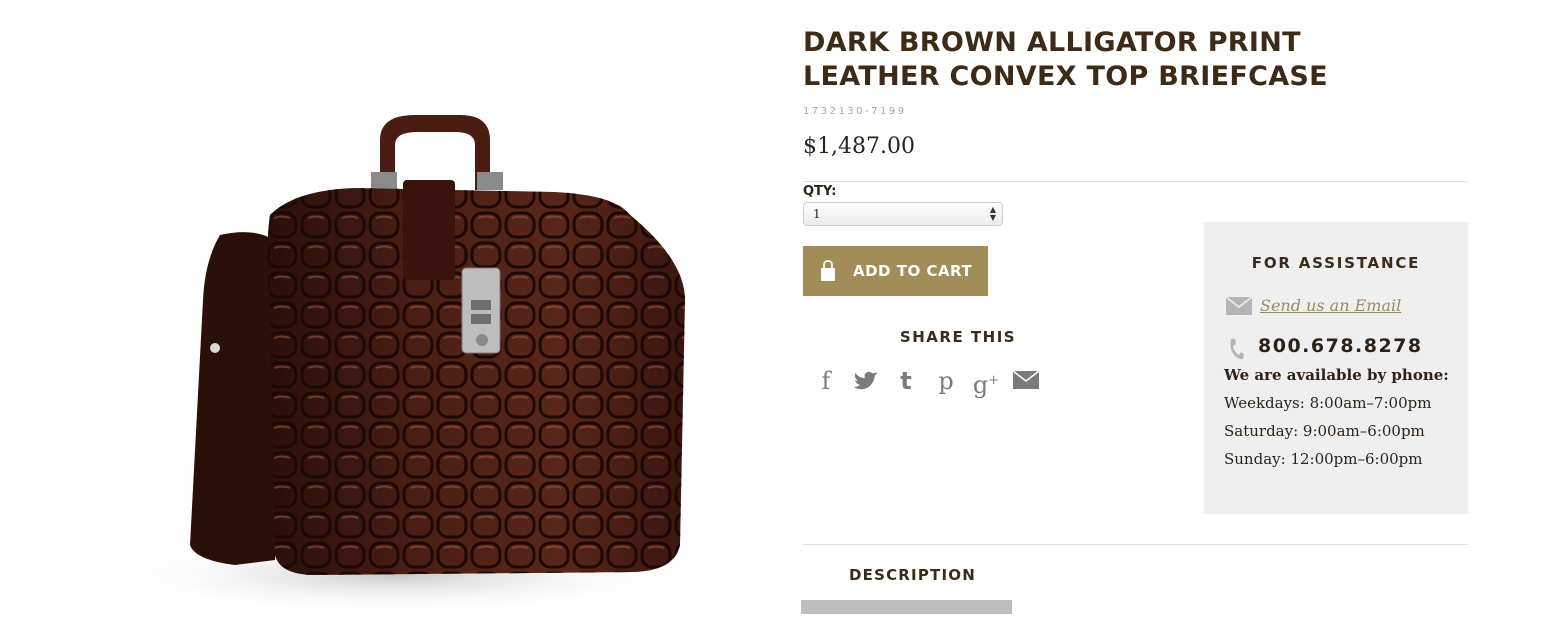 The width and height of the screenshot is (1551, 631). Describe the element at coordinates (1237, 349) in the screenshot. I see `phone-icon` at that location.